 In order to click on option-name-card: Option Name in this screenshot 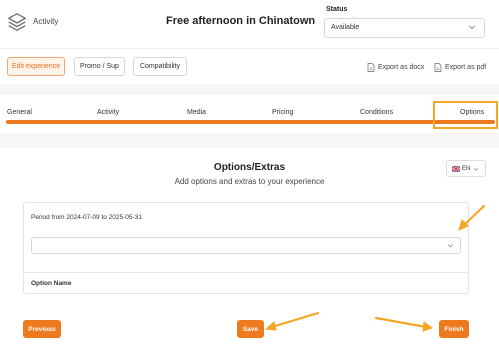, I will do `click(246, 283)`.